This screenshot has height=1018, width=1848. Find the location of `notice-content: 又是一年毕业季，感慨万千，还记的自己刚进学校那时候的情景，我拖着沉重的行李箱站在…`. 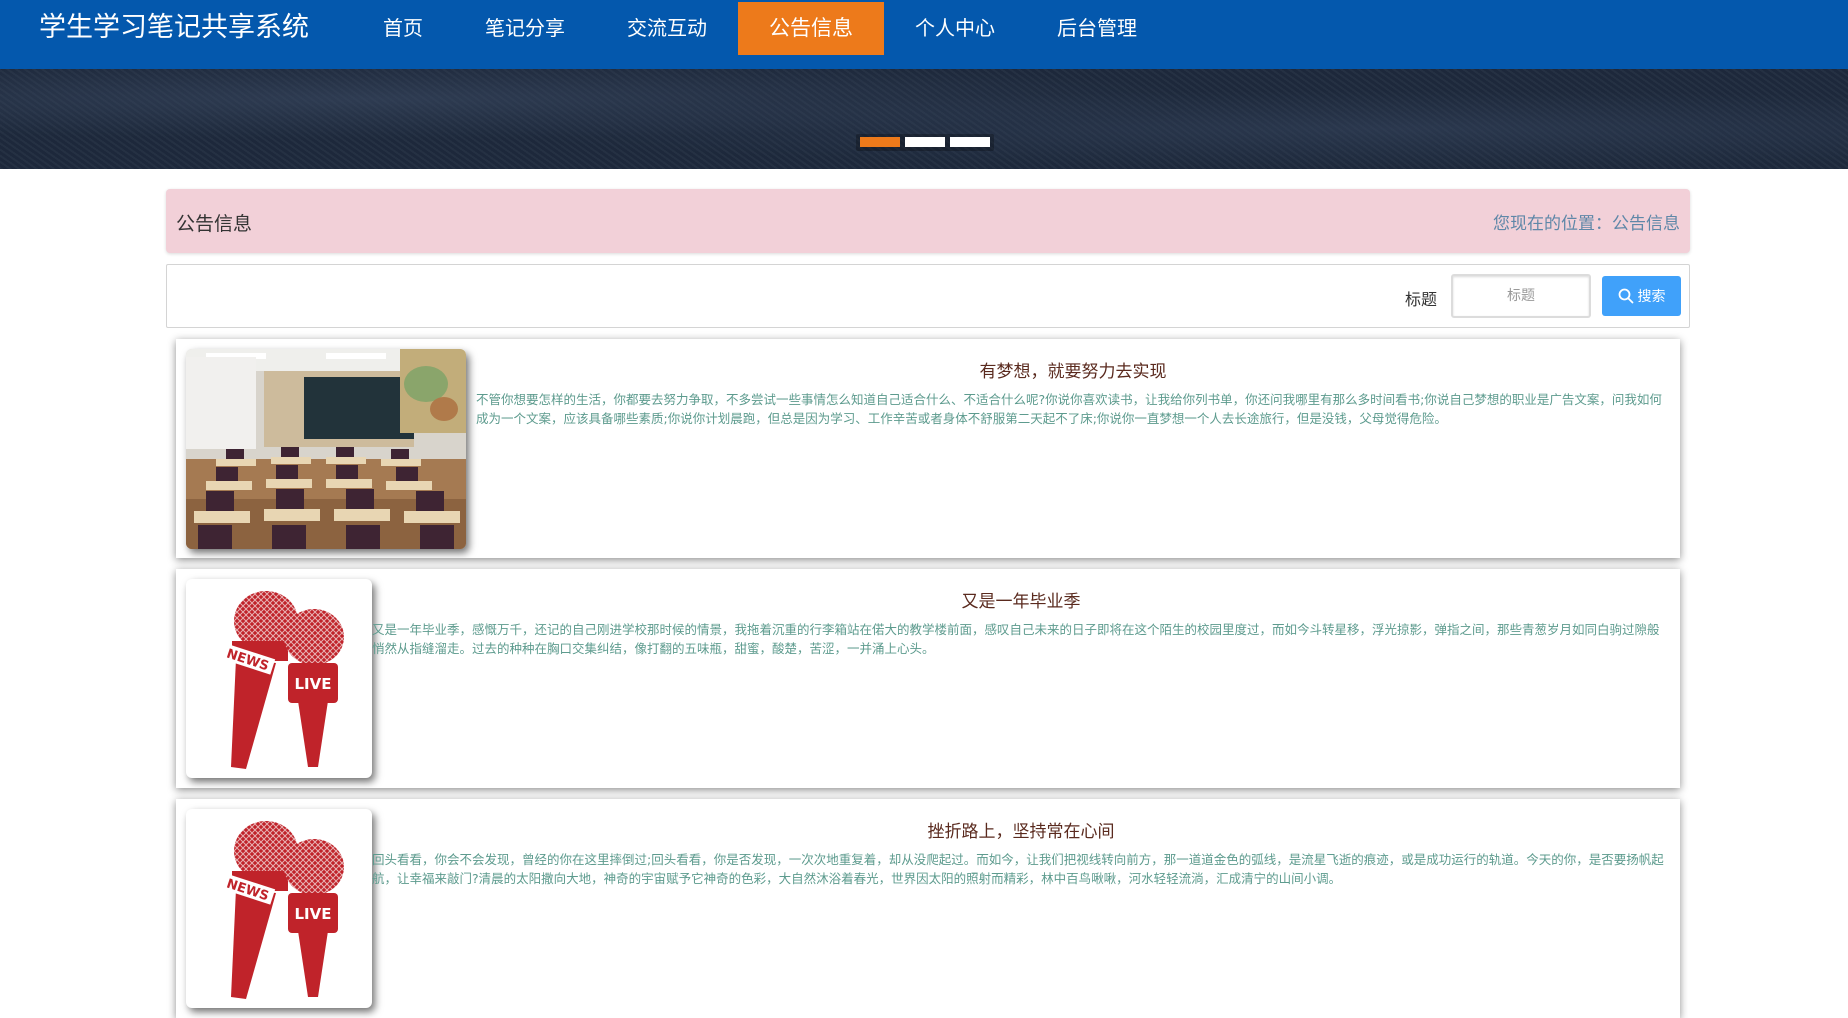

notice-content: 又是一年毕业季，感慨万千，还记的自己刚进学校那时候的情景，我拖着沉重的行李箱站在… is located at coordinates (1016, 639).